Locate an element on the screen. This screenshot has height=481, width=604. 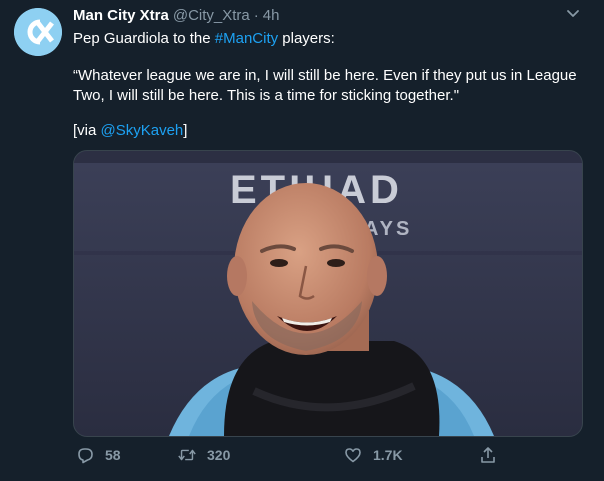
tweet-text-line: Pep Guardiola to the #ManCity players: is located at coordinates (333, 39).